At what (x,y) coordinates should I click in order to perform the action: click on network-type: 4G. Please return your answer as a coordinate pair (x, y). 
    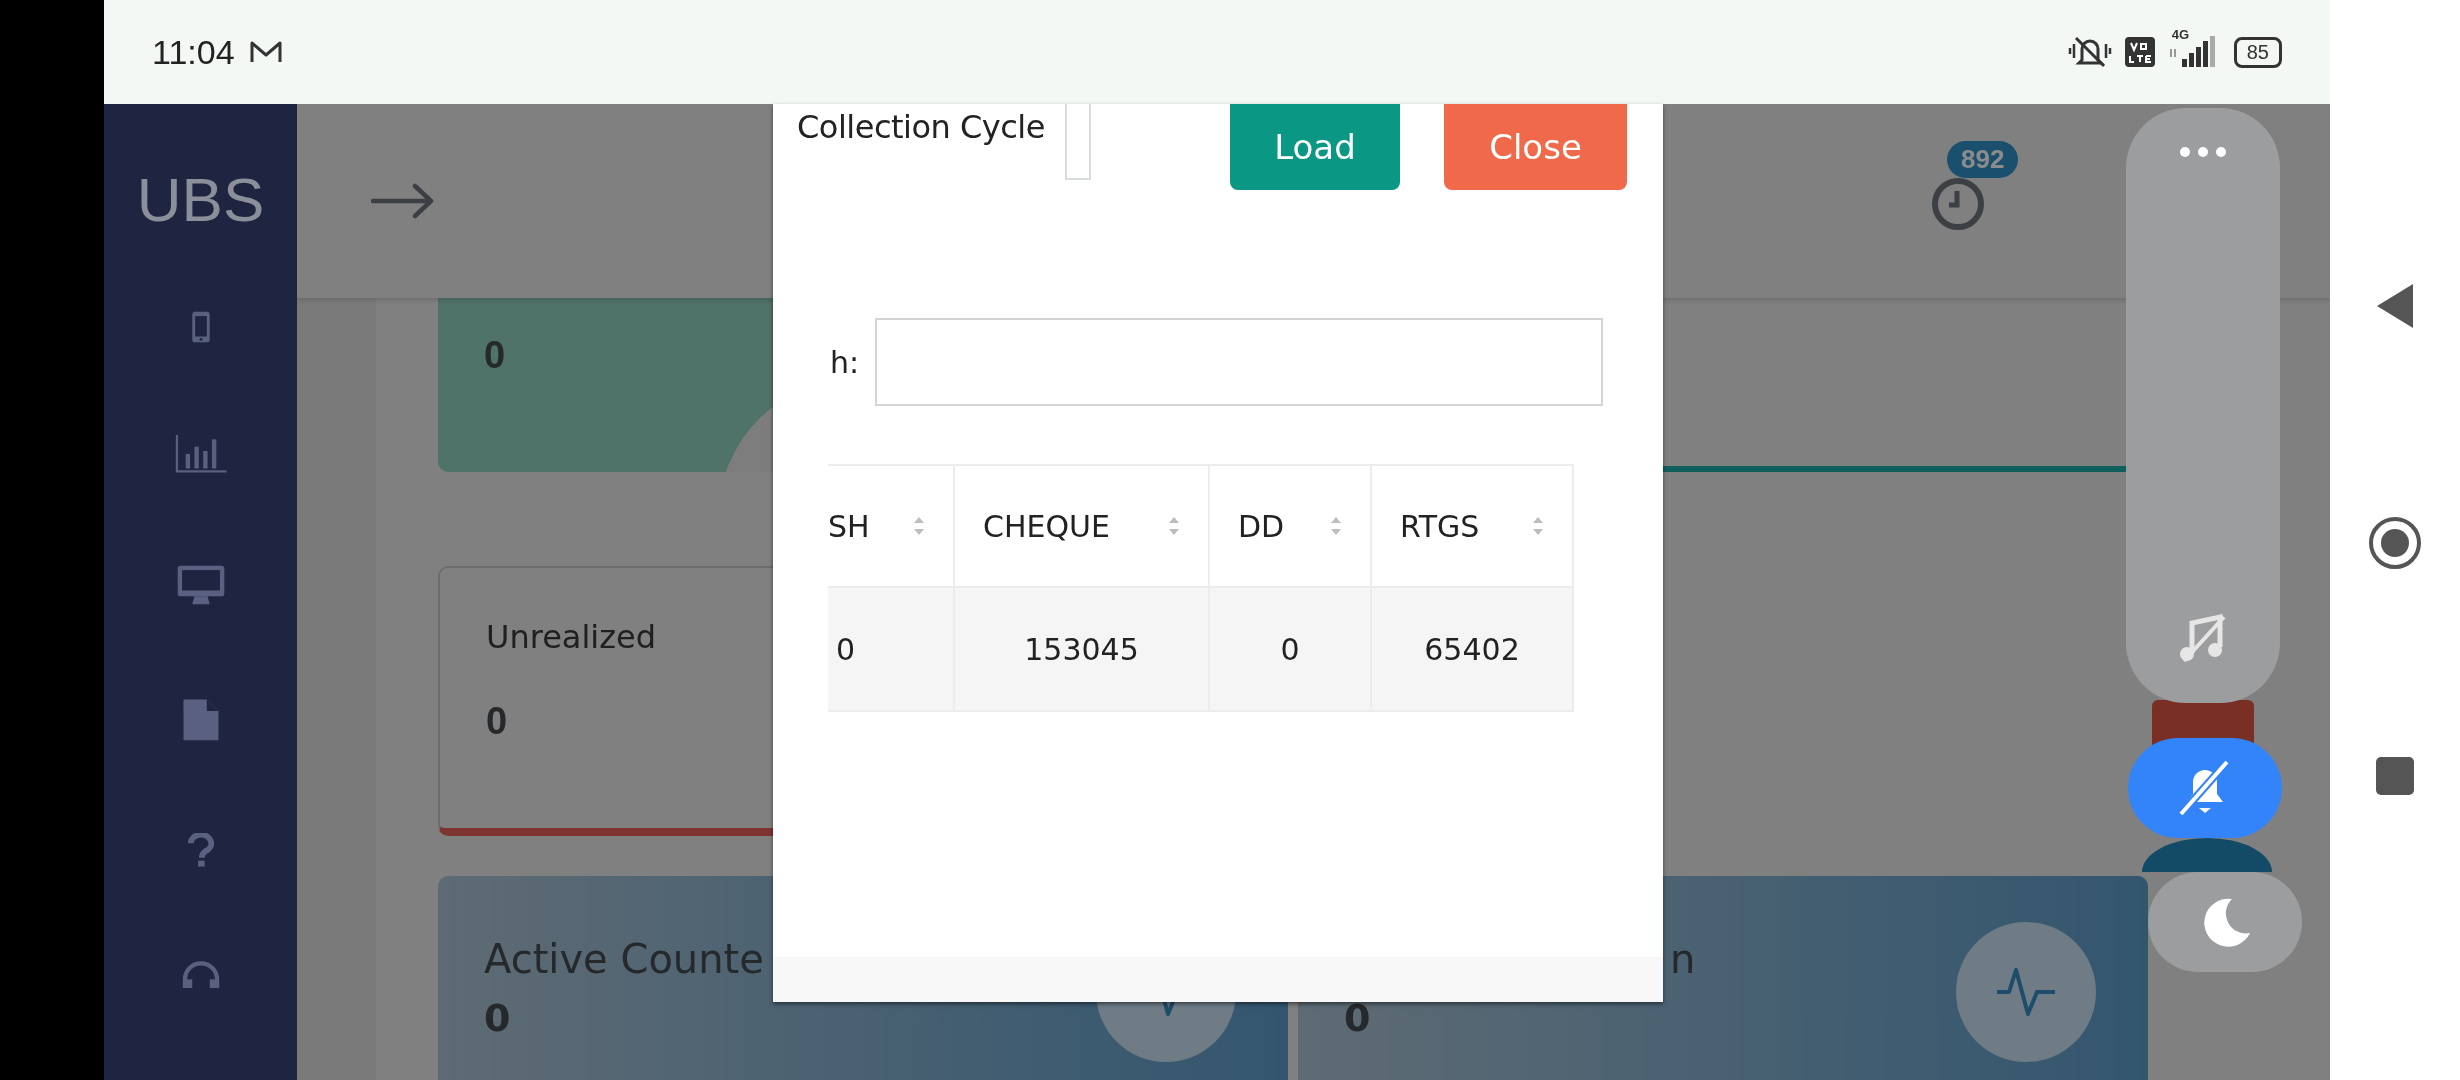
    Looking at the image, I should click on (2180, 34).